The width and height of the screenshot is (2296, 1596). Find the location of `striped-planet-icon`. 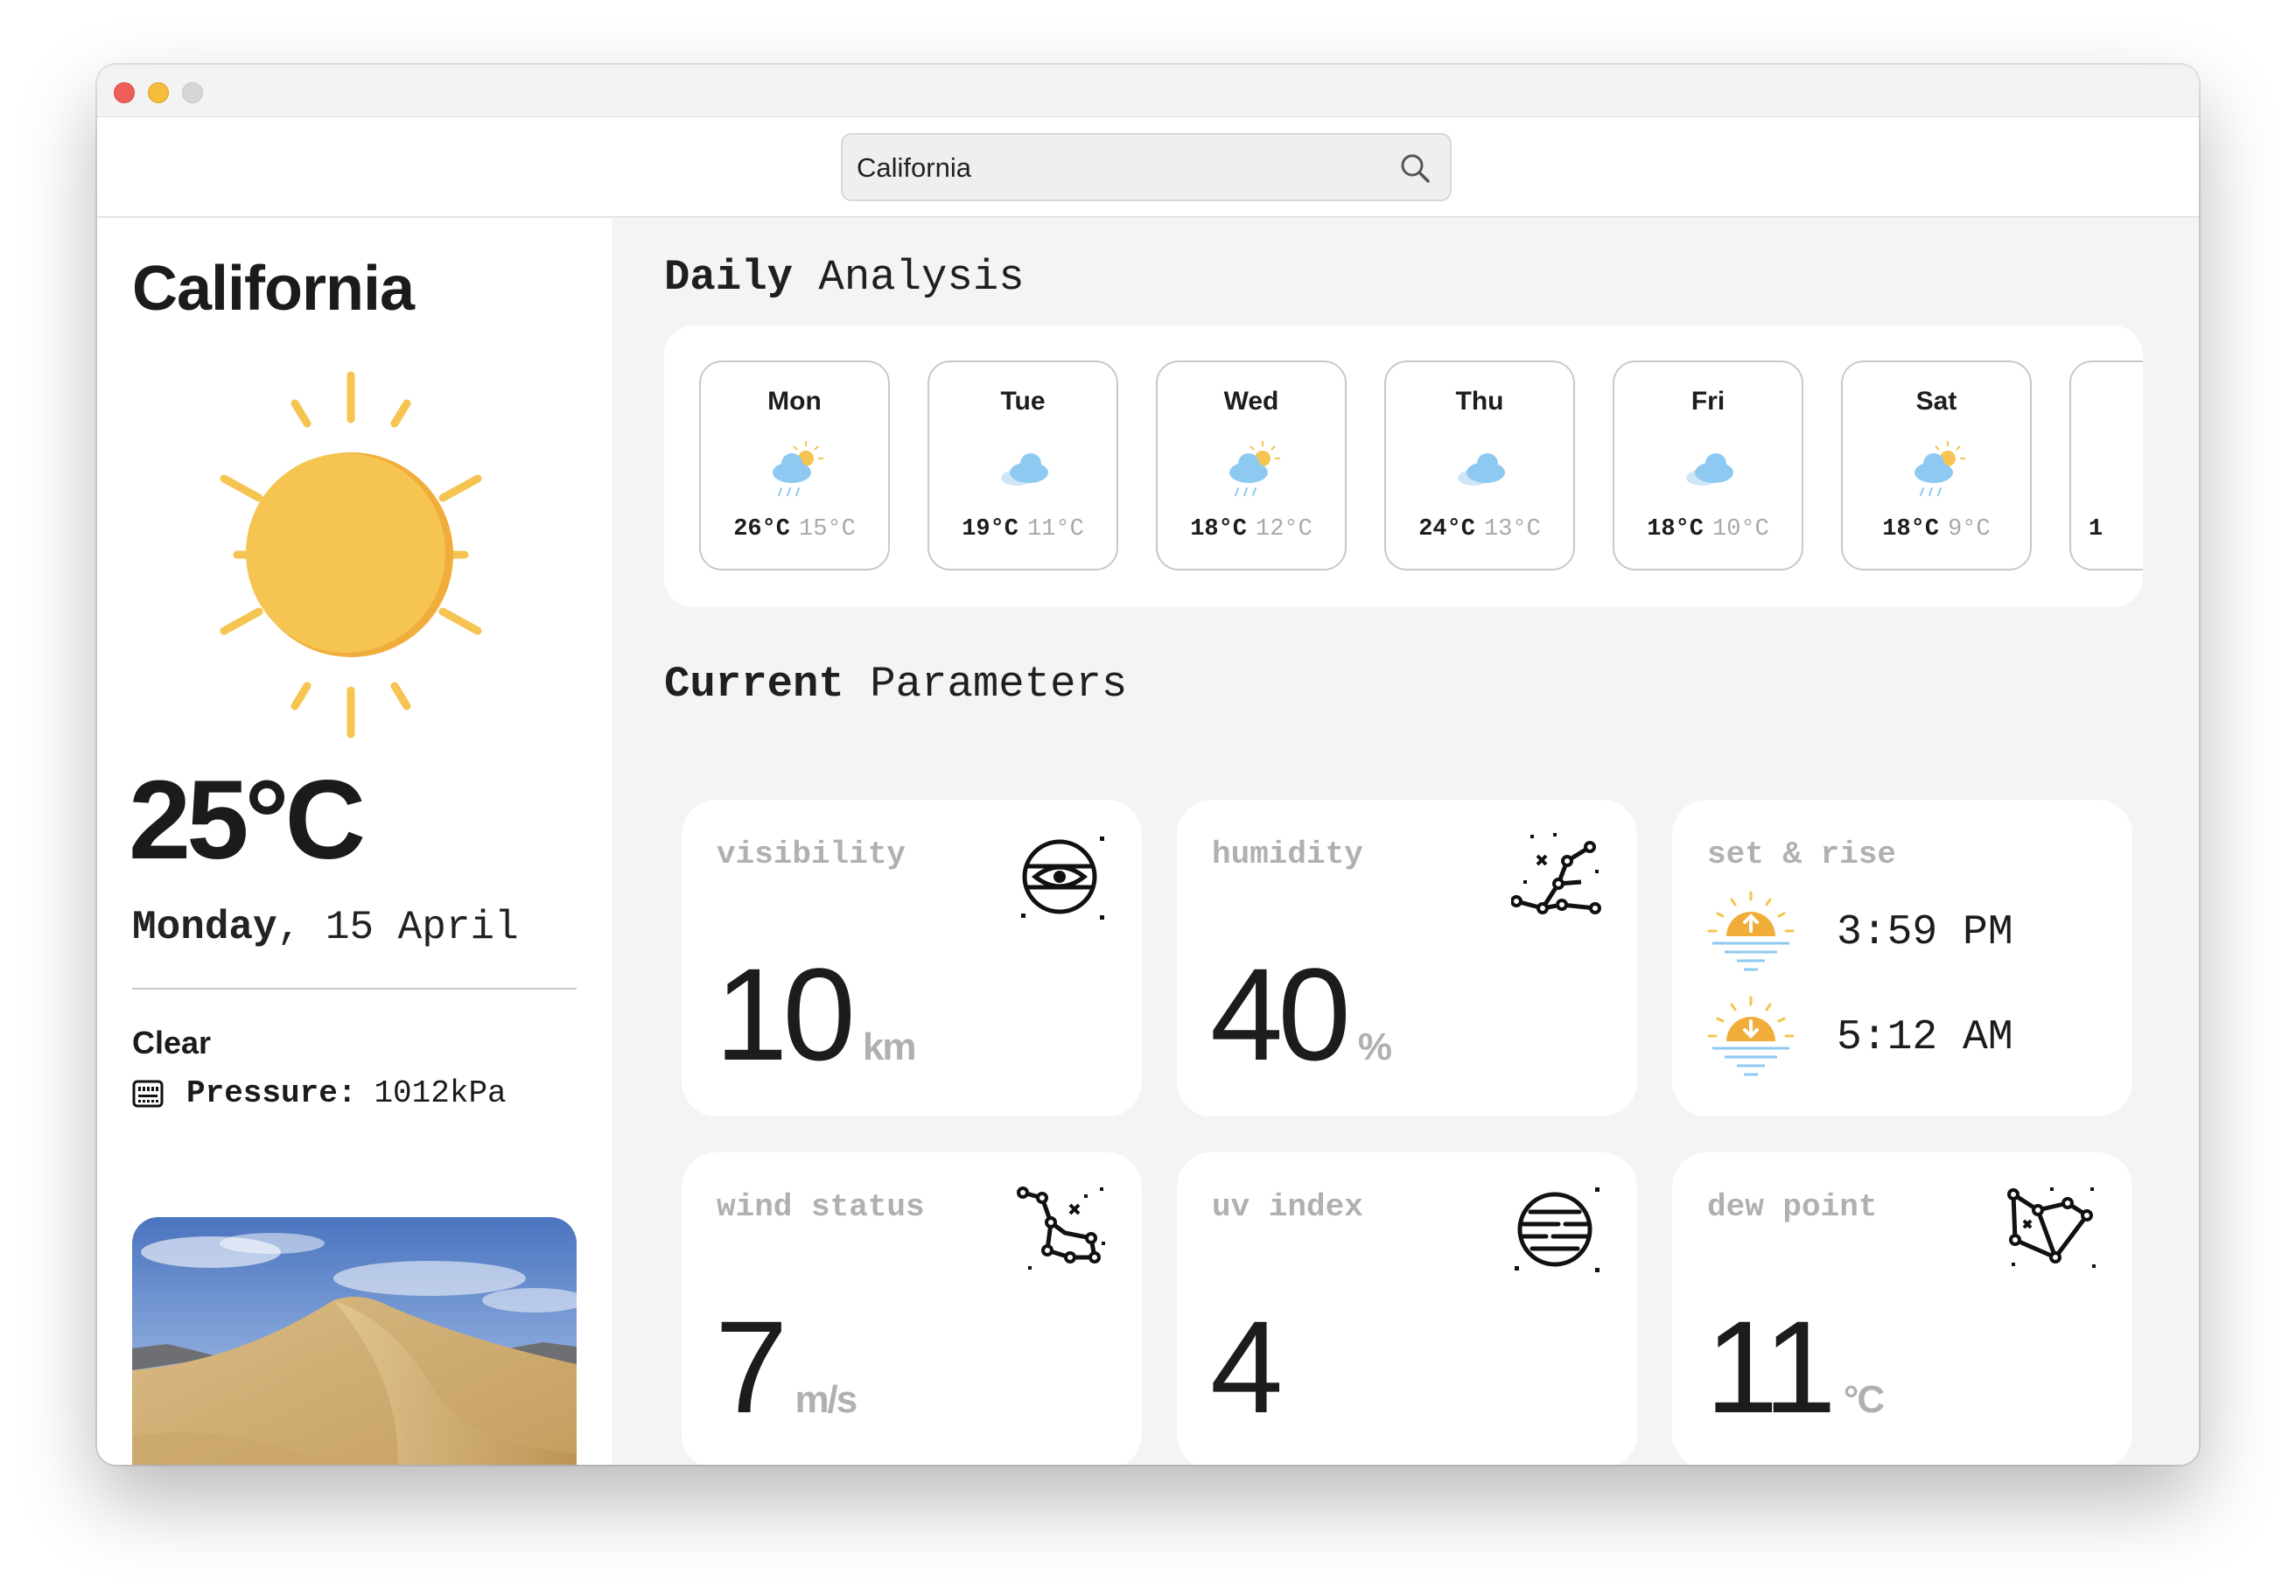

striped-planet-icon is located at coordinates (1557, 1229).